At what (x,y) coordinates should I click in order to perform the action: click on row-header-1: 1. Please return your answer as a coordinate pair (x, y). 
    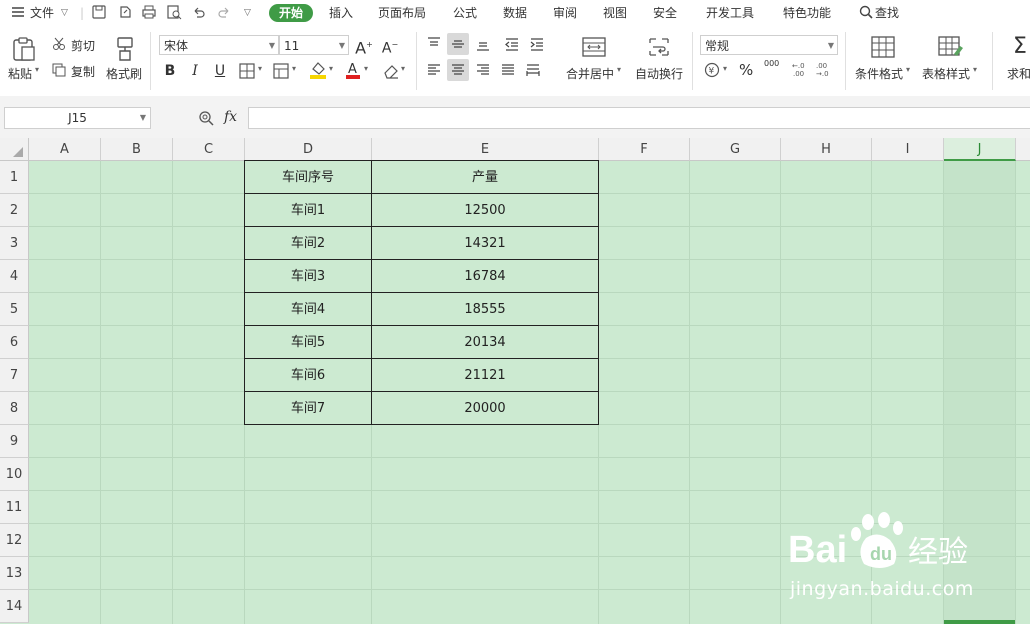
    Looking at the image, I should click on (14, 177).